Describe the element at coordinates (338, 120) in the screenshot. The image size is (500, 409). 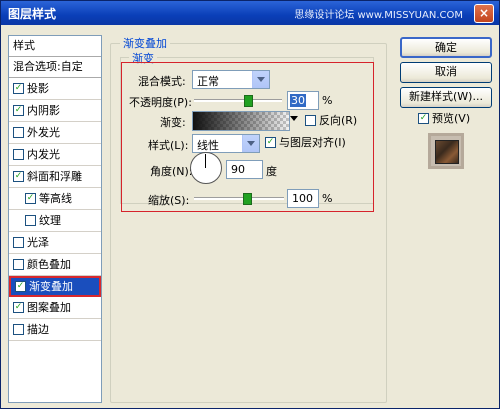
I see `reverse-label: 反向(R)` at that location.